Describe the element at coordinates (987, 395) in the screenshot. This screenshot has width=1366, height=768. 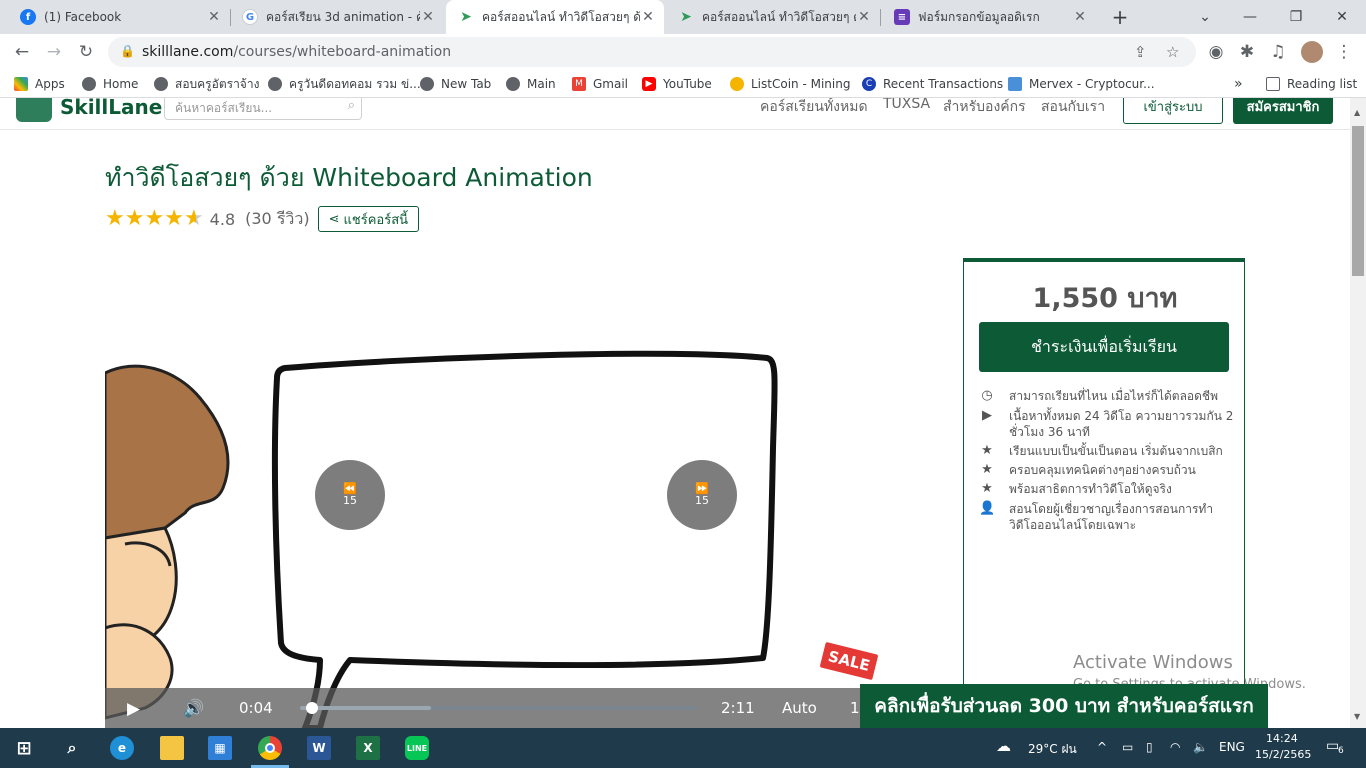
I see `clock-icon: ◷` at that location.